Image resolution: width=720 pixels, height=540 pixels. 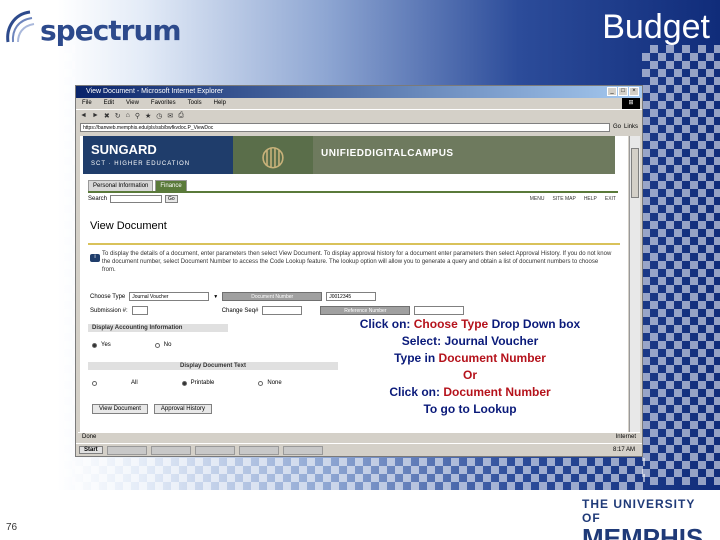 I want to click on choose-type-value: Journal Voucher, so click(x=150, y=297).